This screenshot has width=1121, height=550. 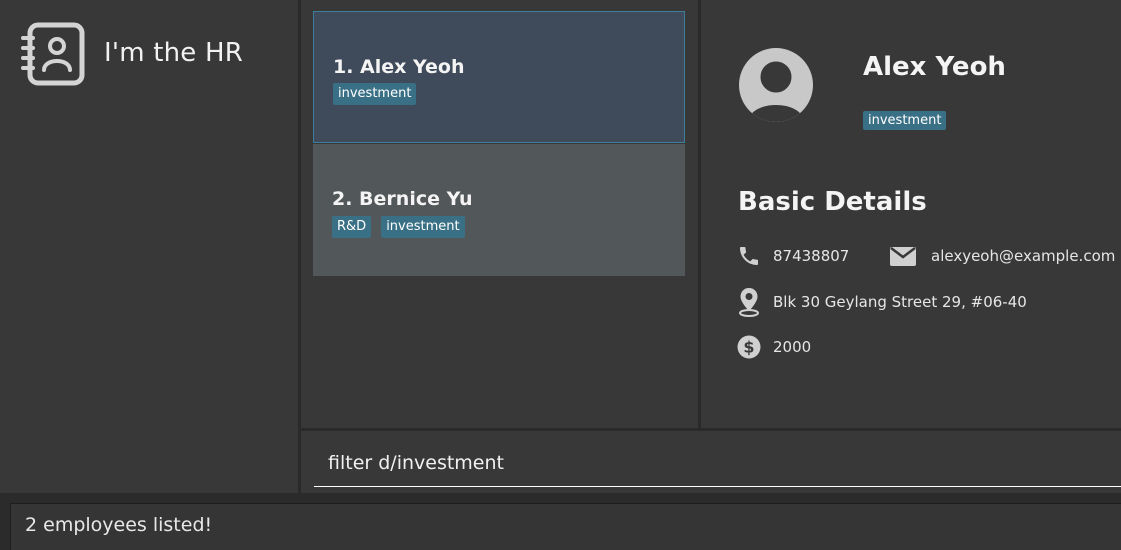 I want to click on phone-row: 87438807, so click(x=793, y=256).